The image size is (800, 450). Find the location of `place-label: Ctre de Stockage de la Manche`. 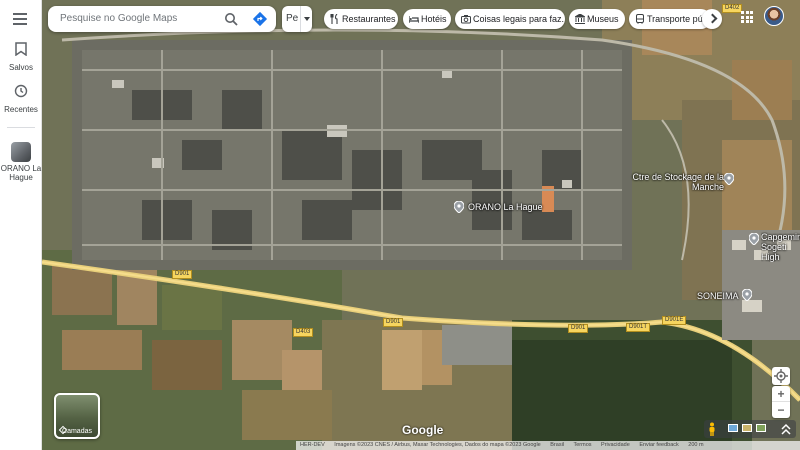

place-label: Ctre de Stockage de la Manche is located at coordinates (674, 182).